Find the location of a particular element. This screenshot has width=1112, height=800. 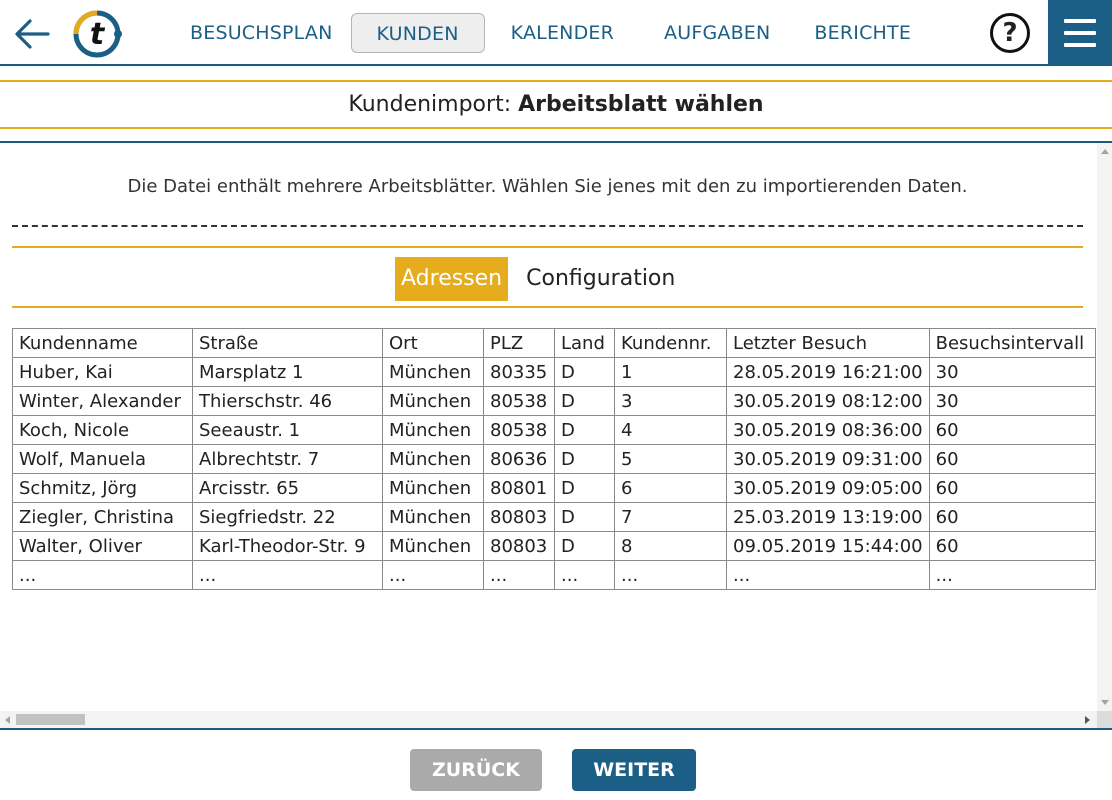

table-cell: 3 is located at coordinates (670, 401).